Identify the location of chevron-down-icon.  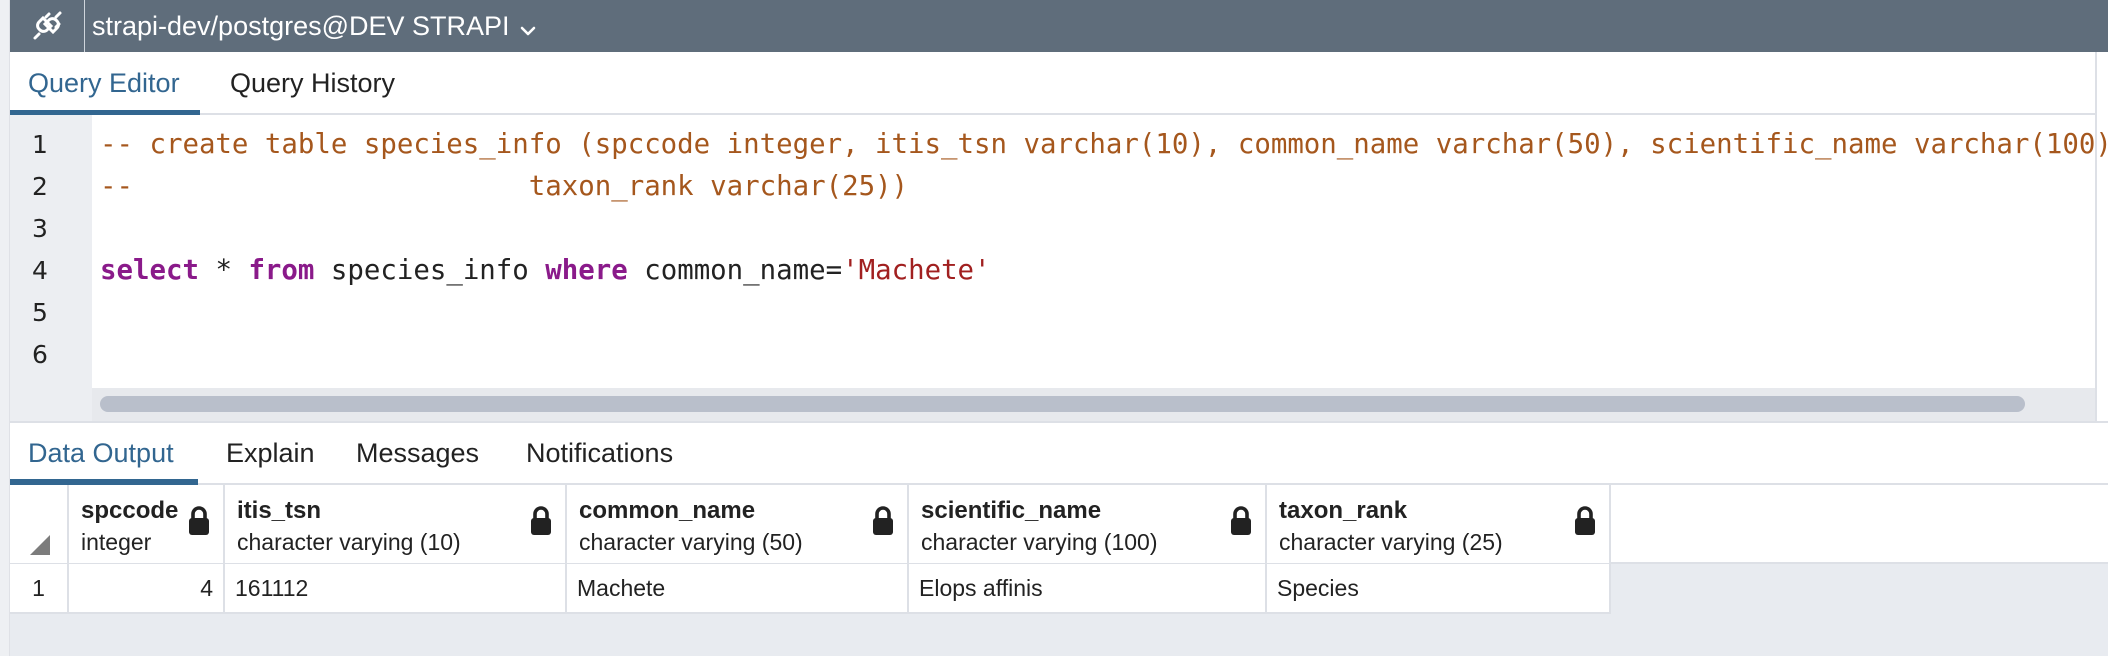
(528, 28).